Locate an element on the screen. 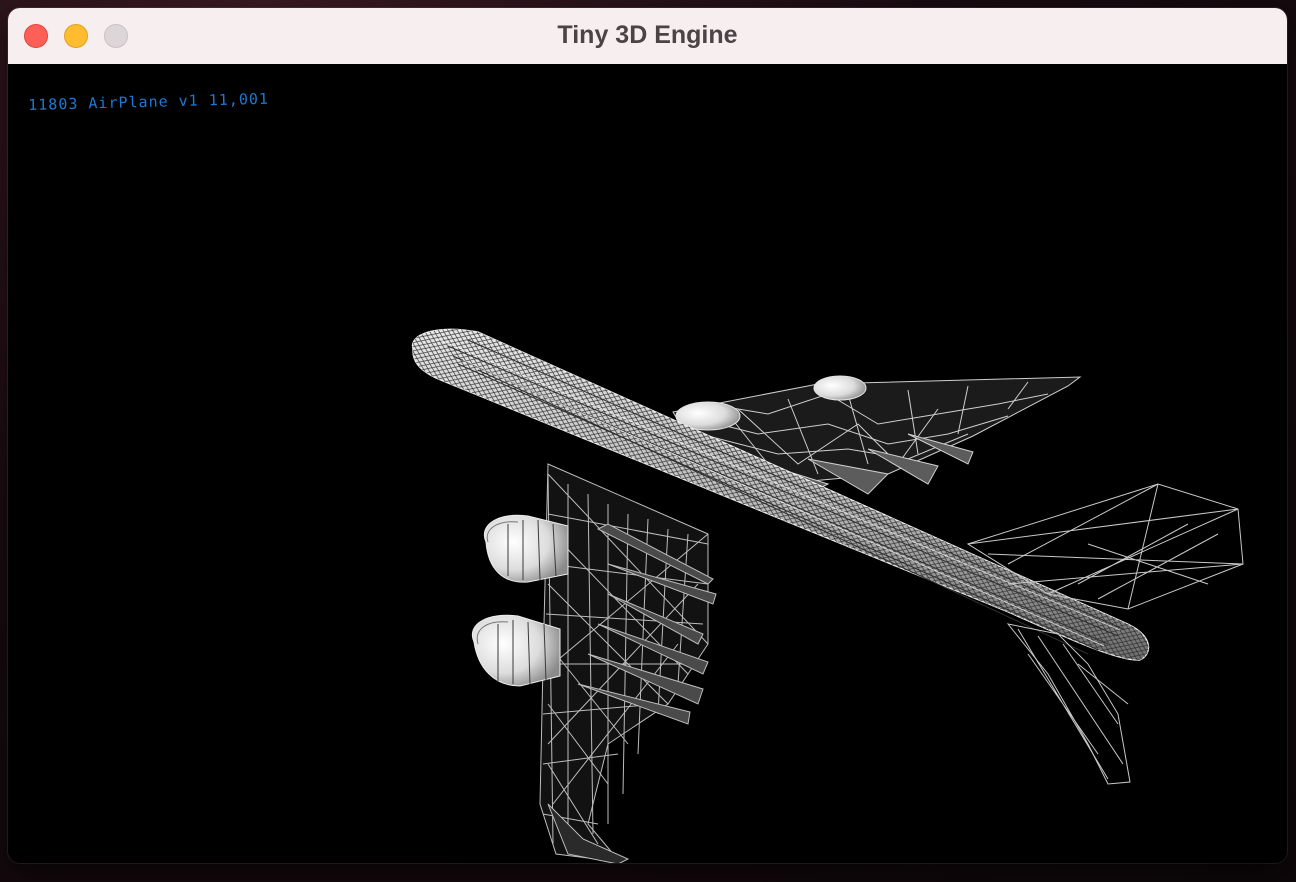 The height and width of the screenshot is (882, 1296). title-bar: Tiny 3D Engine is located at coordinates (647, 36).